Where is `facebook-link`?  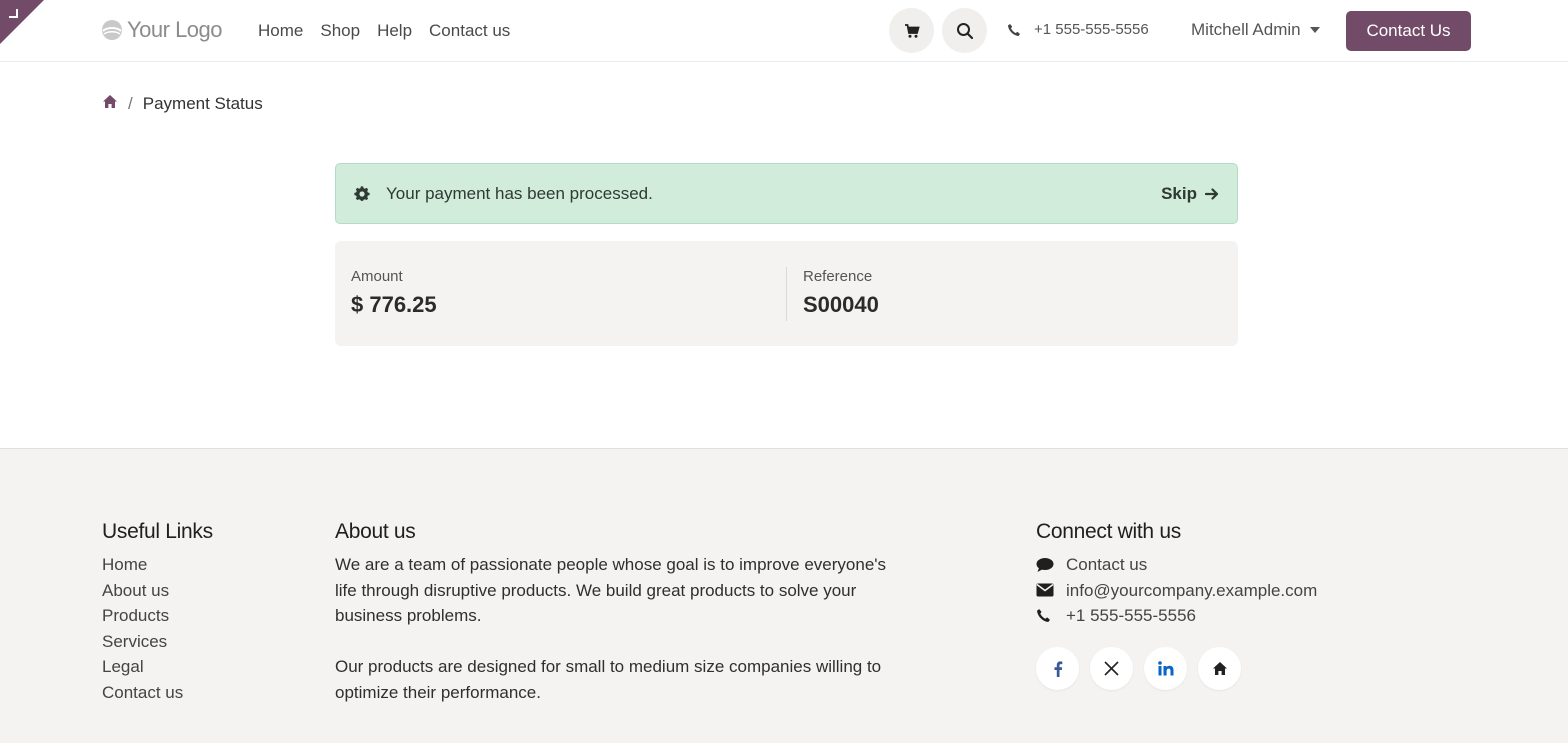 facebook-link is located at coordinates (1057, 668).